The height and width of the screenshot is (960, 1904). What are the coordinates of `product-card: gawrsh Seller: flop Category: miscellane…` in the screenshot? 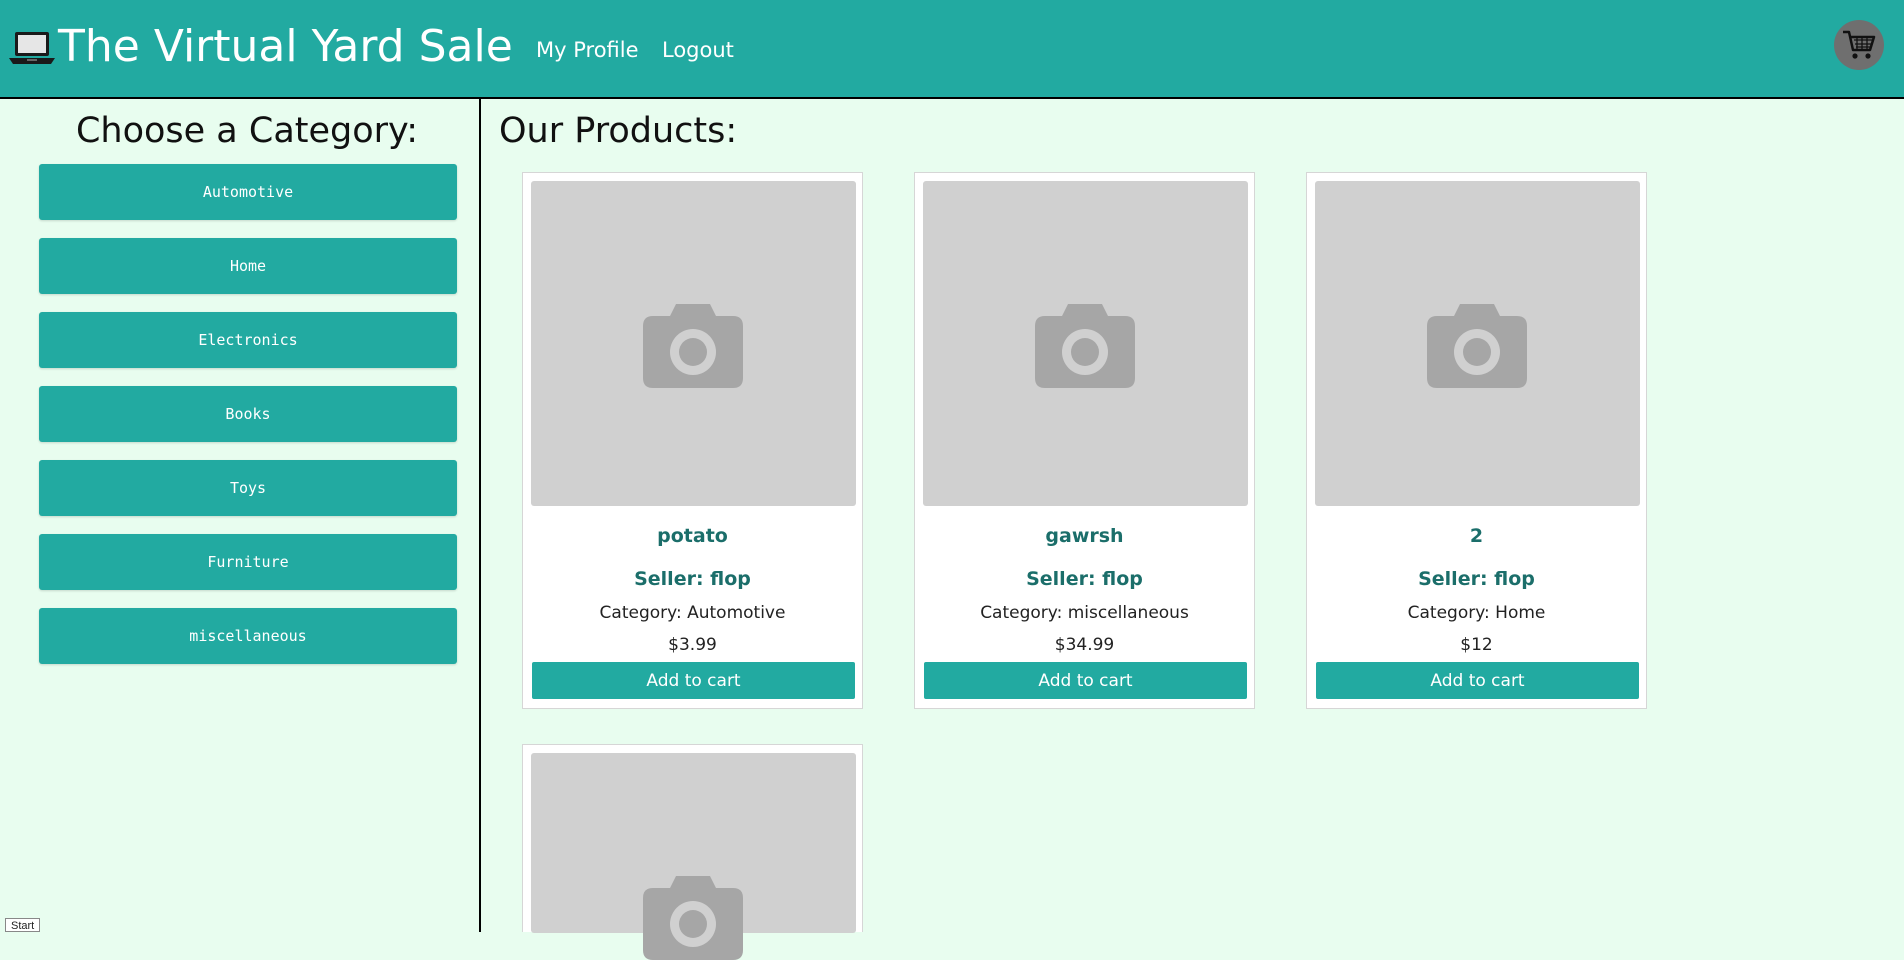 It's located at (1084, 440).